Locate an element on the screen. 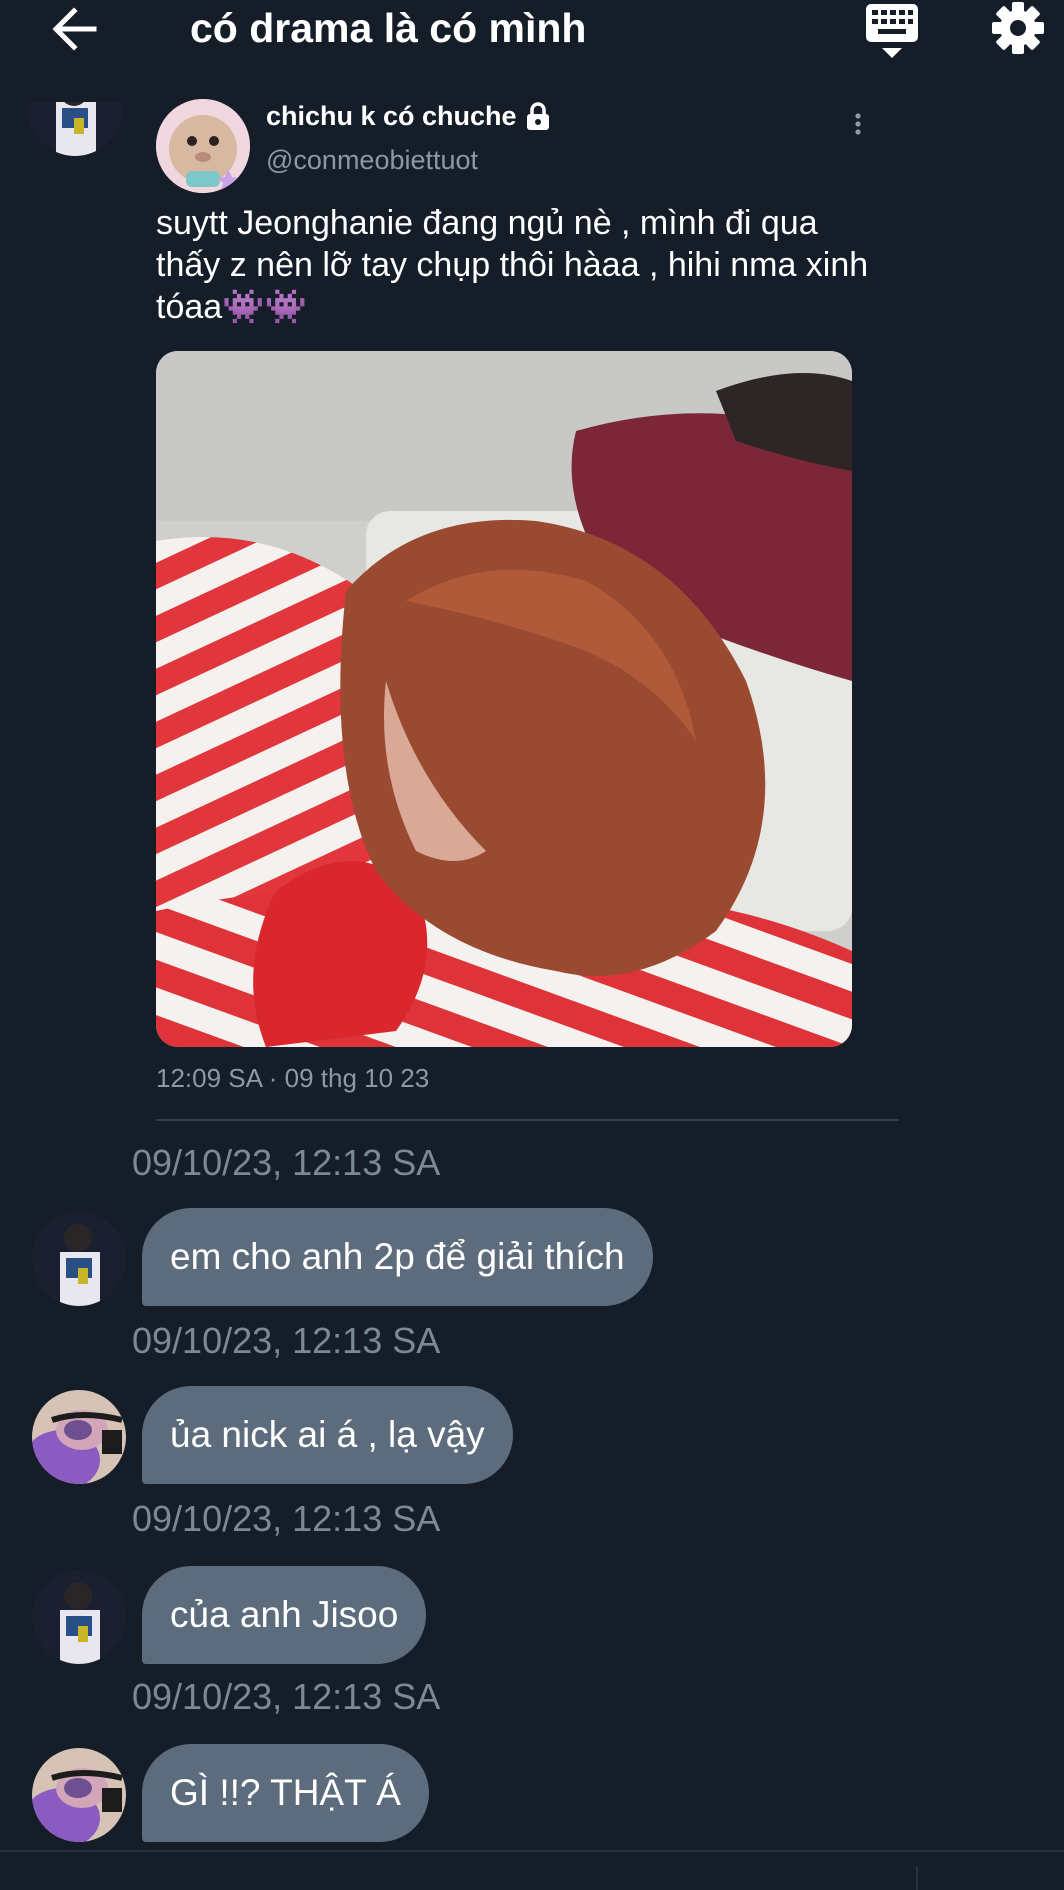  keyboard-icon is located at coordinates (892, 31).